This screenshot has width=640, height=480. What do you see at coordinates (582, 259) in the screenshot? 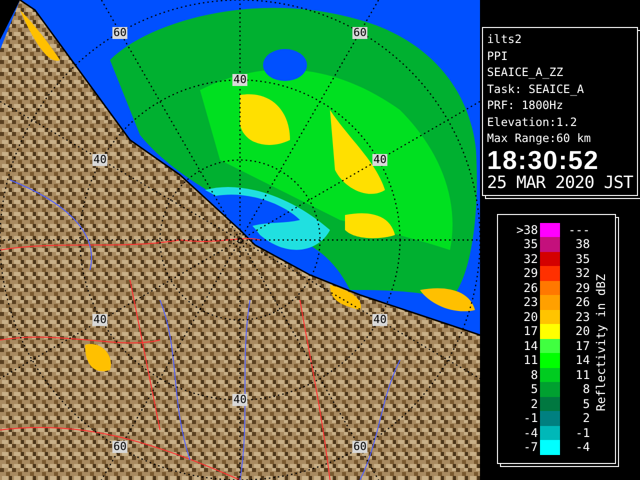
I see `legend-high-value: 35` at bounding box center [582, 259].